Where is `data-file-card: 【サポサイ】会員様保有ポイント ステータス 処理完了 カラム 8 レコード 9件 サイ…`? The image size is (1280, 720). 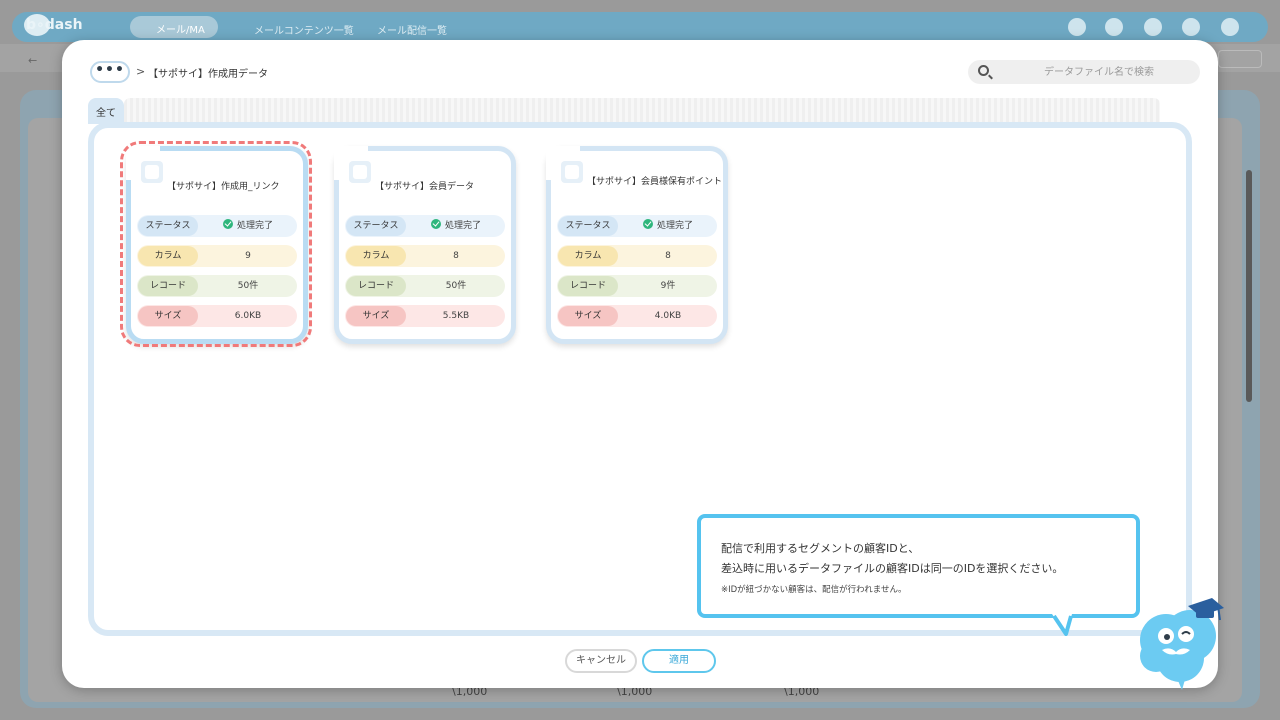
data-file-card: 【サポサイ】会員様保有ポイント ステータス 処理完了 カラム 8 レコード 9件 サイ… is located at coordinates (637, 245).